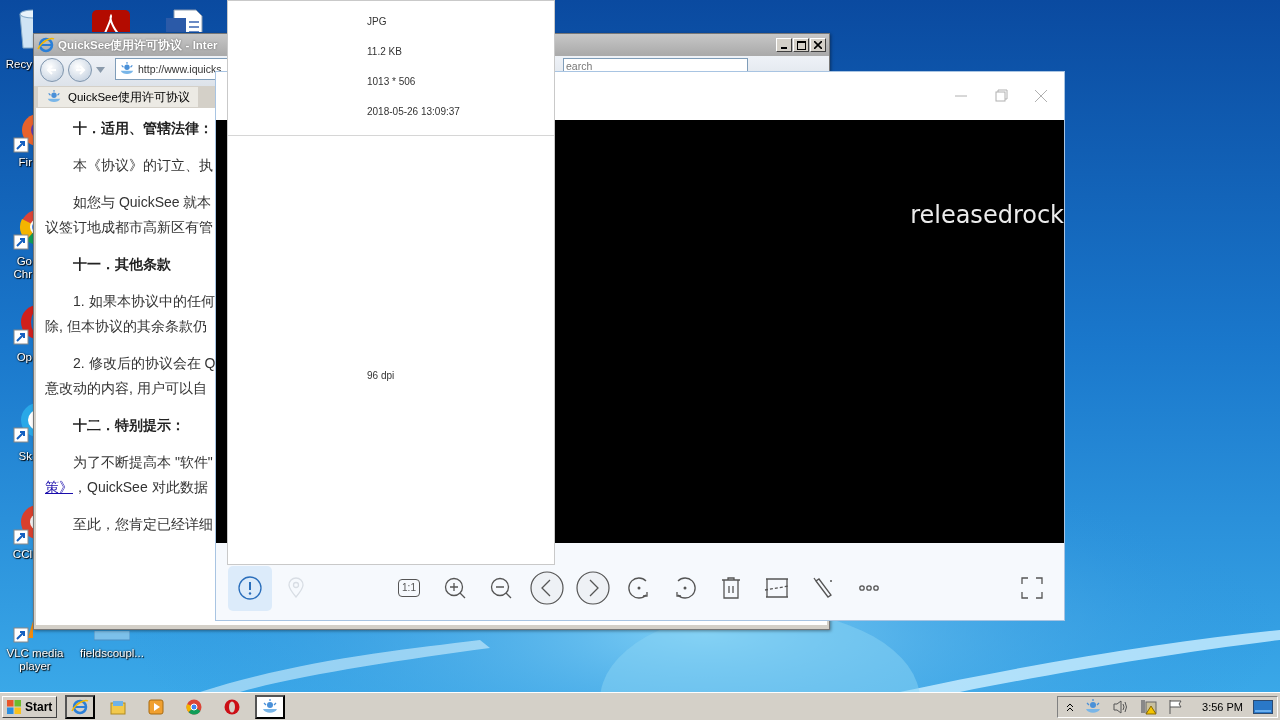  I want to click on paragraph-text: 2. 修改后的协议会在 Q, so click(144, 363).